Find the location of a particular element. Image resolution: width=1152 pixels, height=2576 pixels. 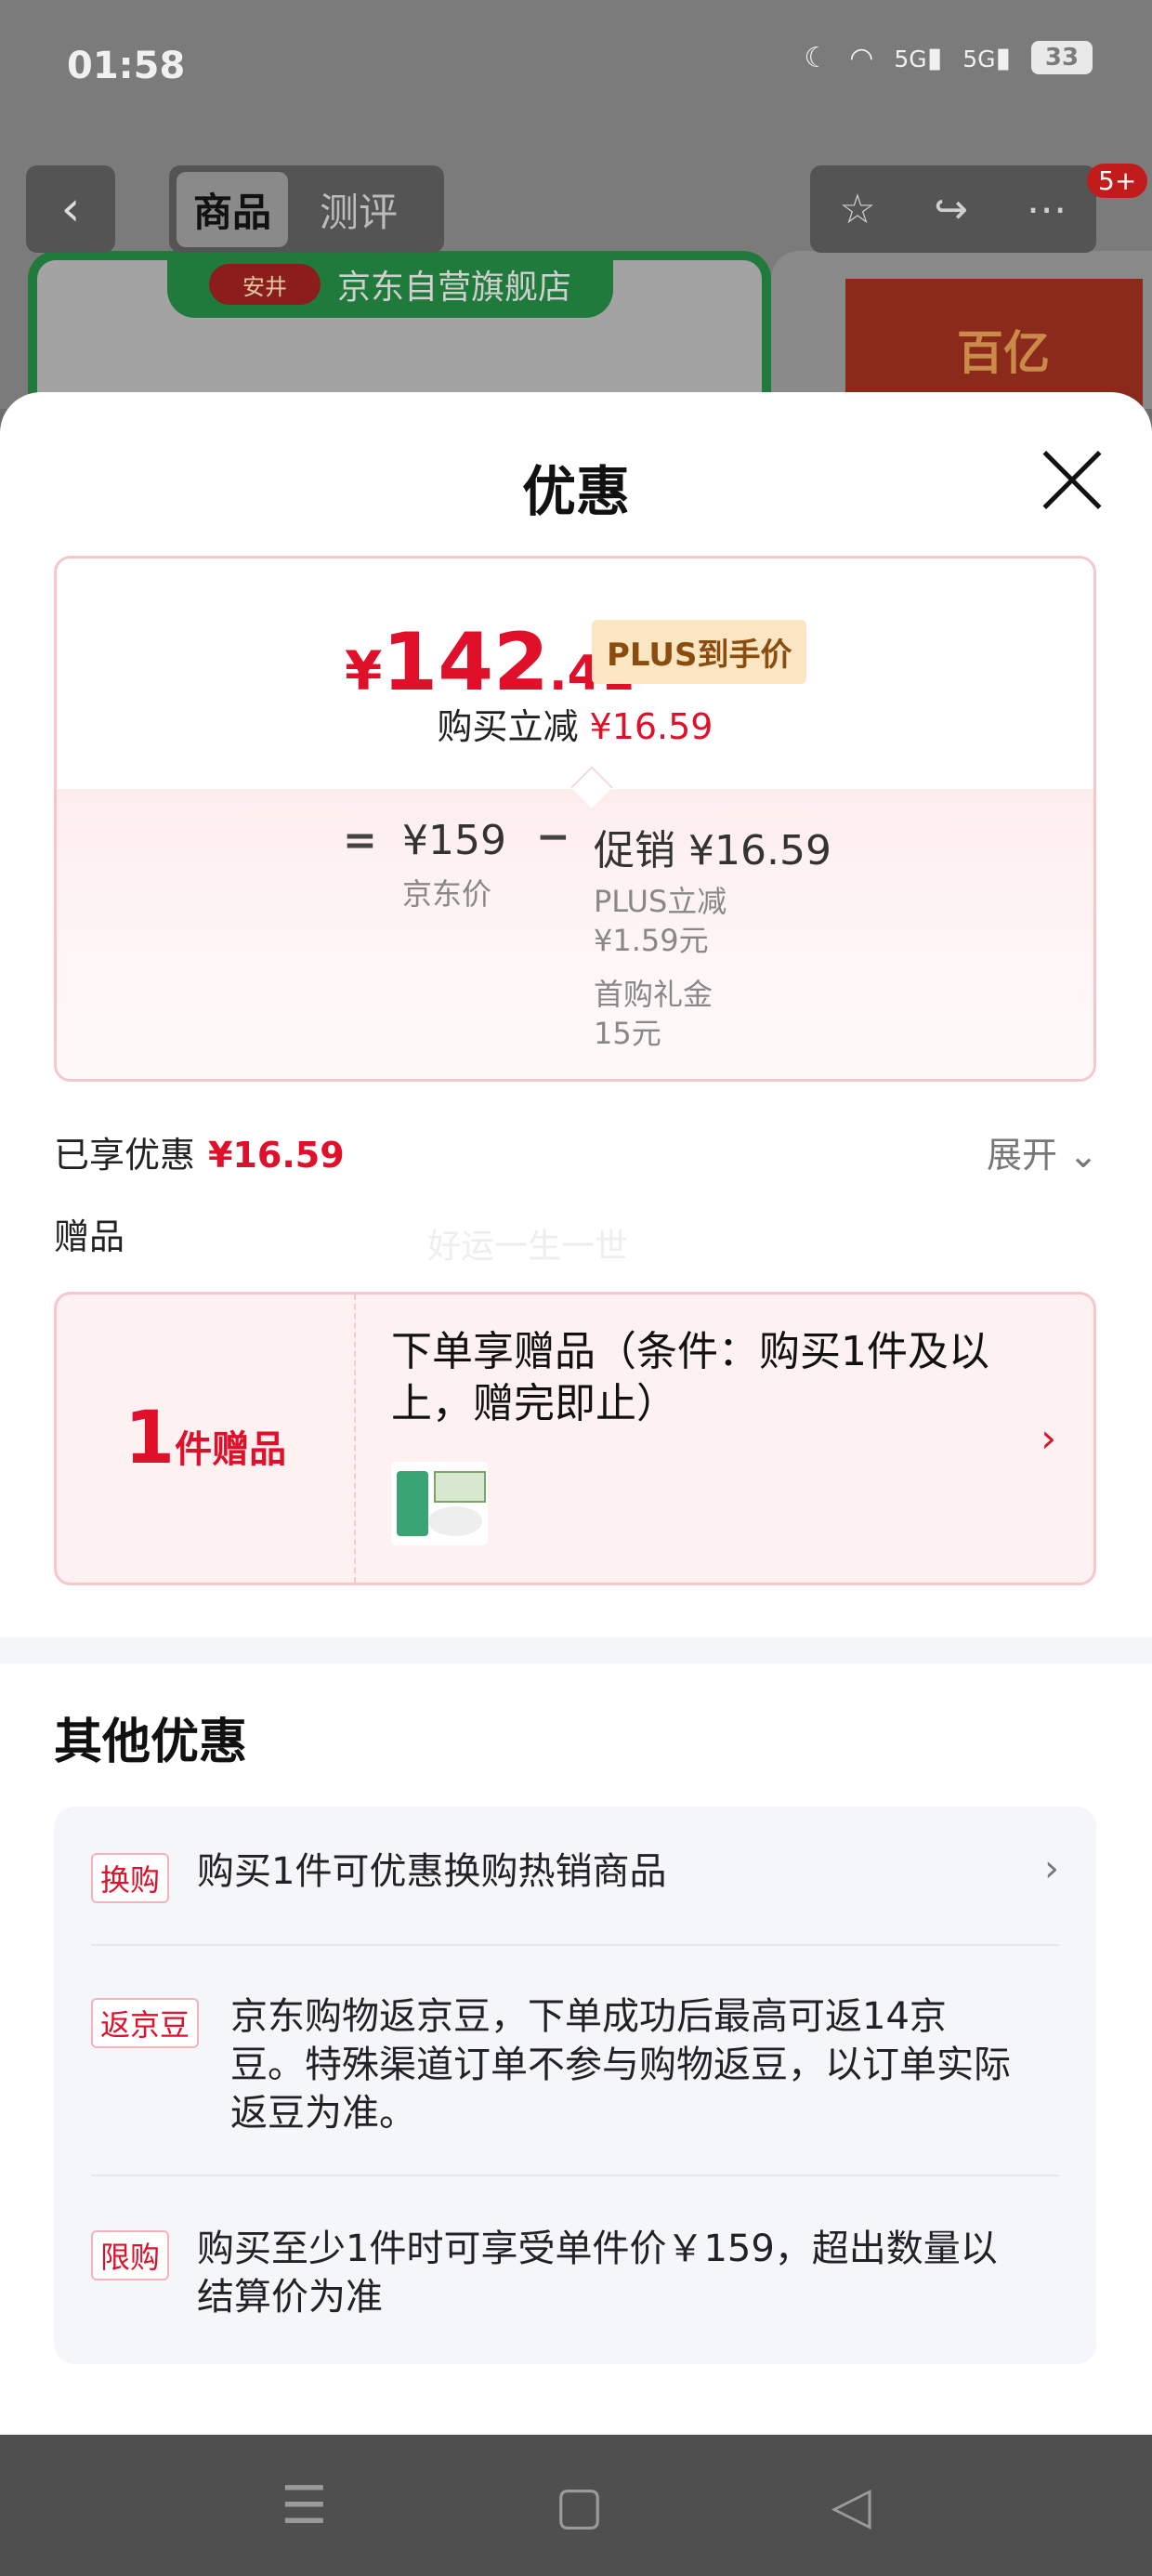

expand-label: 展开 is located at coordinates (1023, 1155).